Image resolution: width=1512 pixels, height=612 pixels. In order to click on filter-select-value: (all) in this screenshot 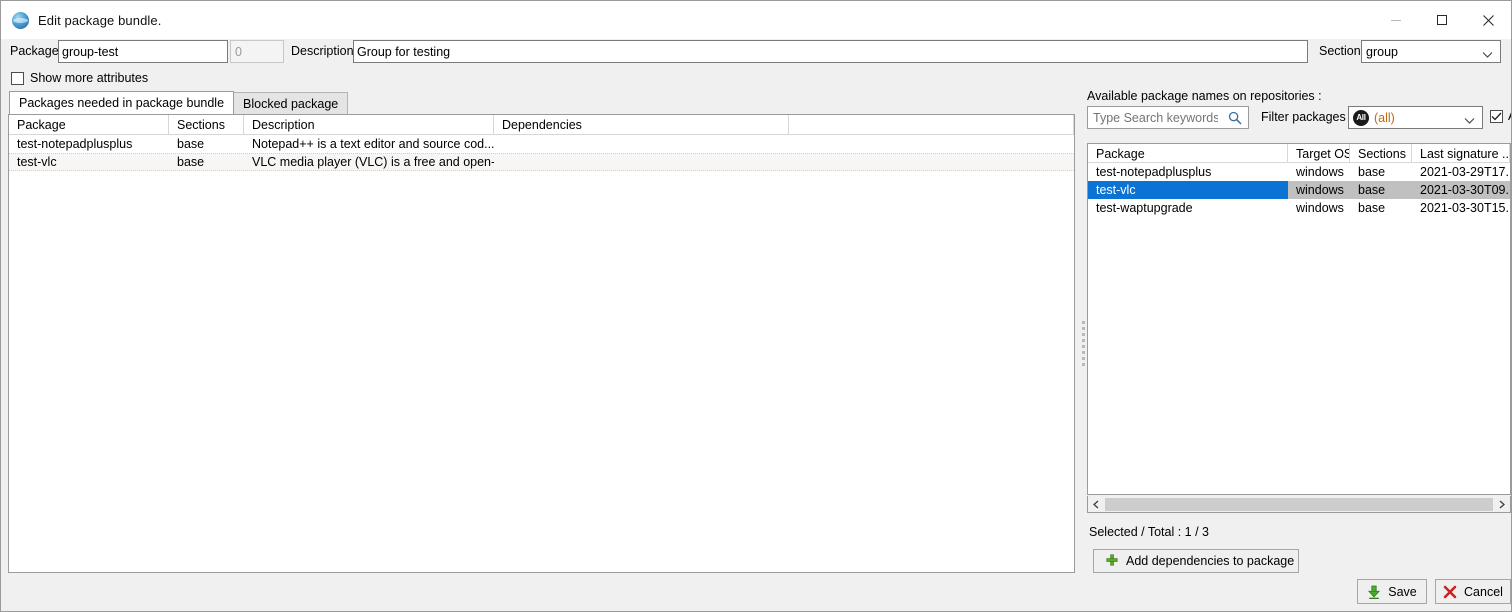, I will do `click(1384, 117)`.